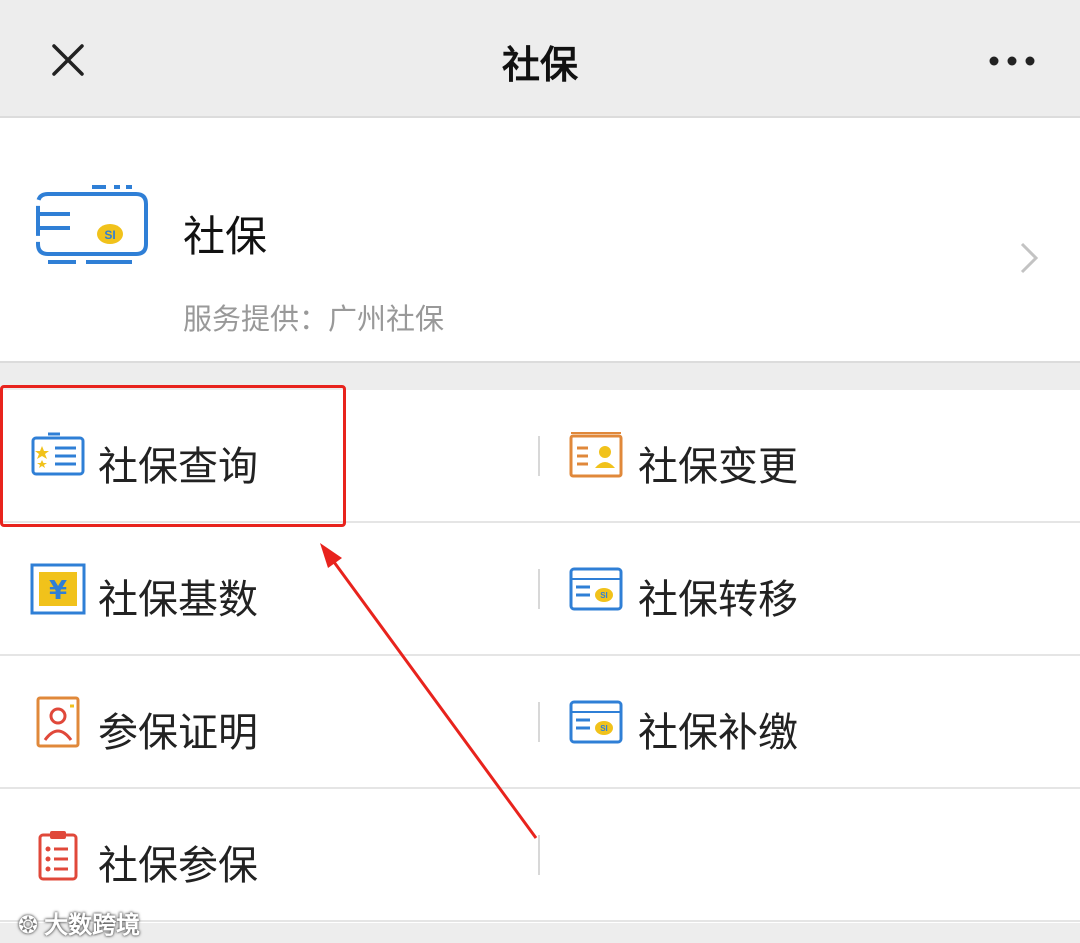 Image resolution: width=1080 pixels, height=943 pixels. I want to click on watermark: ❂ 大数跨境, so click(79, 922).